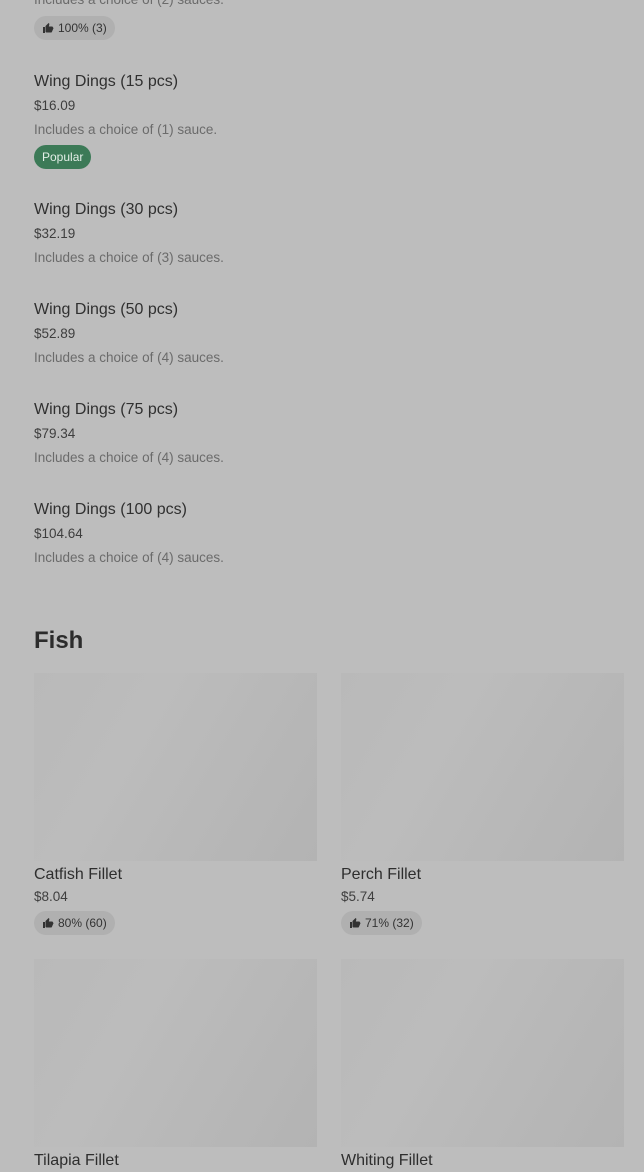 The width and height of the screenshot is (644, 1172). Describe the element at coordinates (55, 433) in the screenshot. I see `item-price: $79.34` at that location.